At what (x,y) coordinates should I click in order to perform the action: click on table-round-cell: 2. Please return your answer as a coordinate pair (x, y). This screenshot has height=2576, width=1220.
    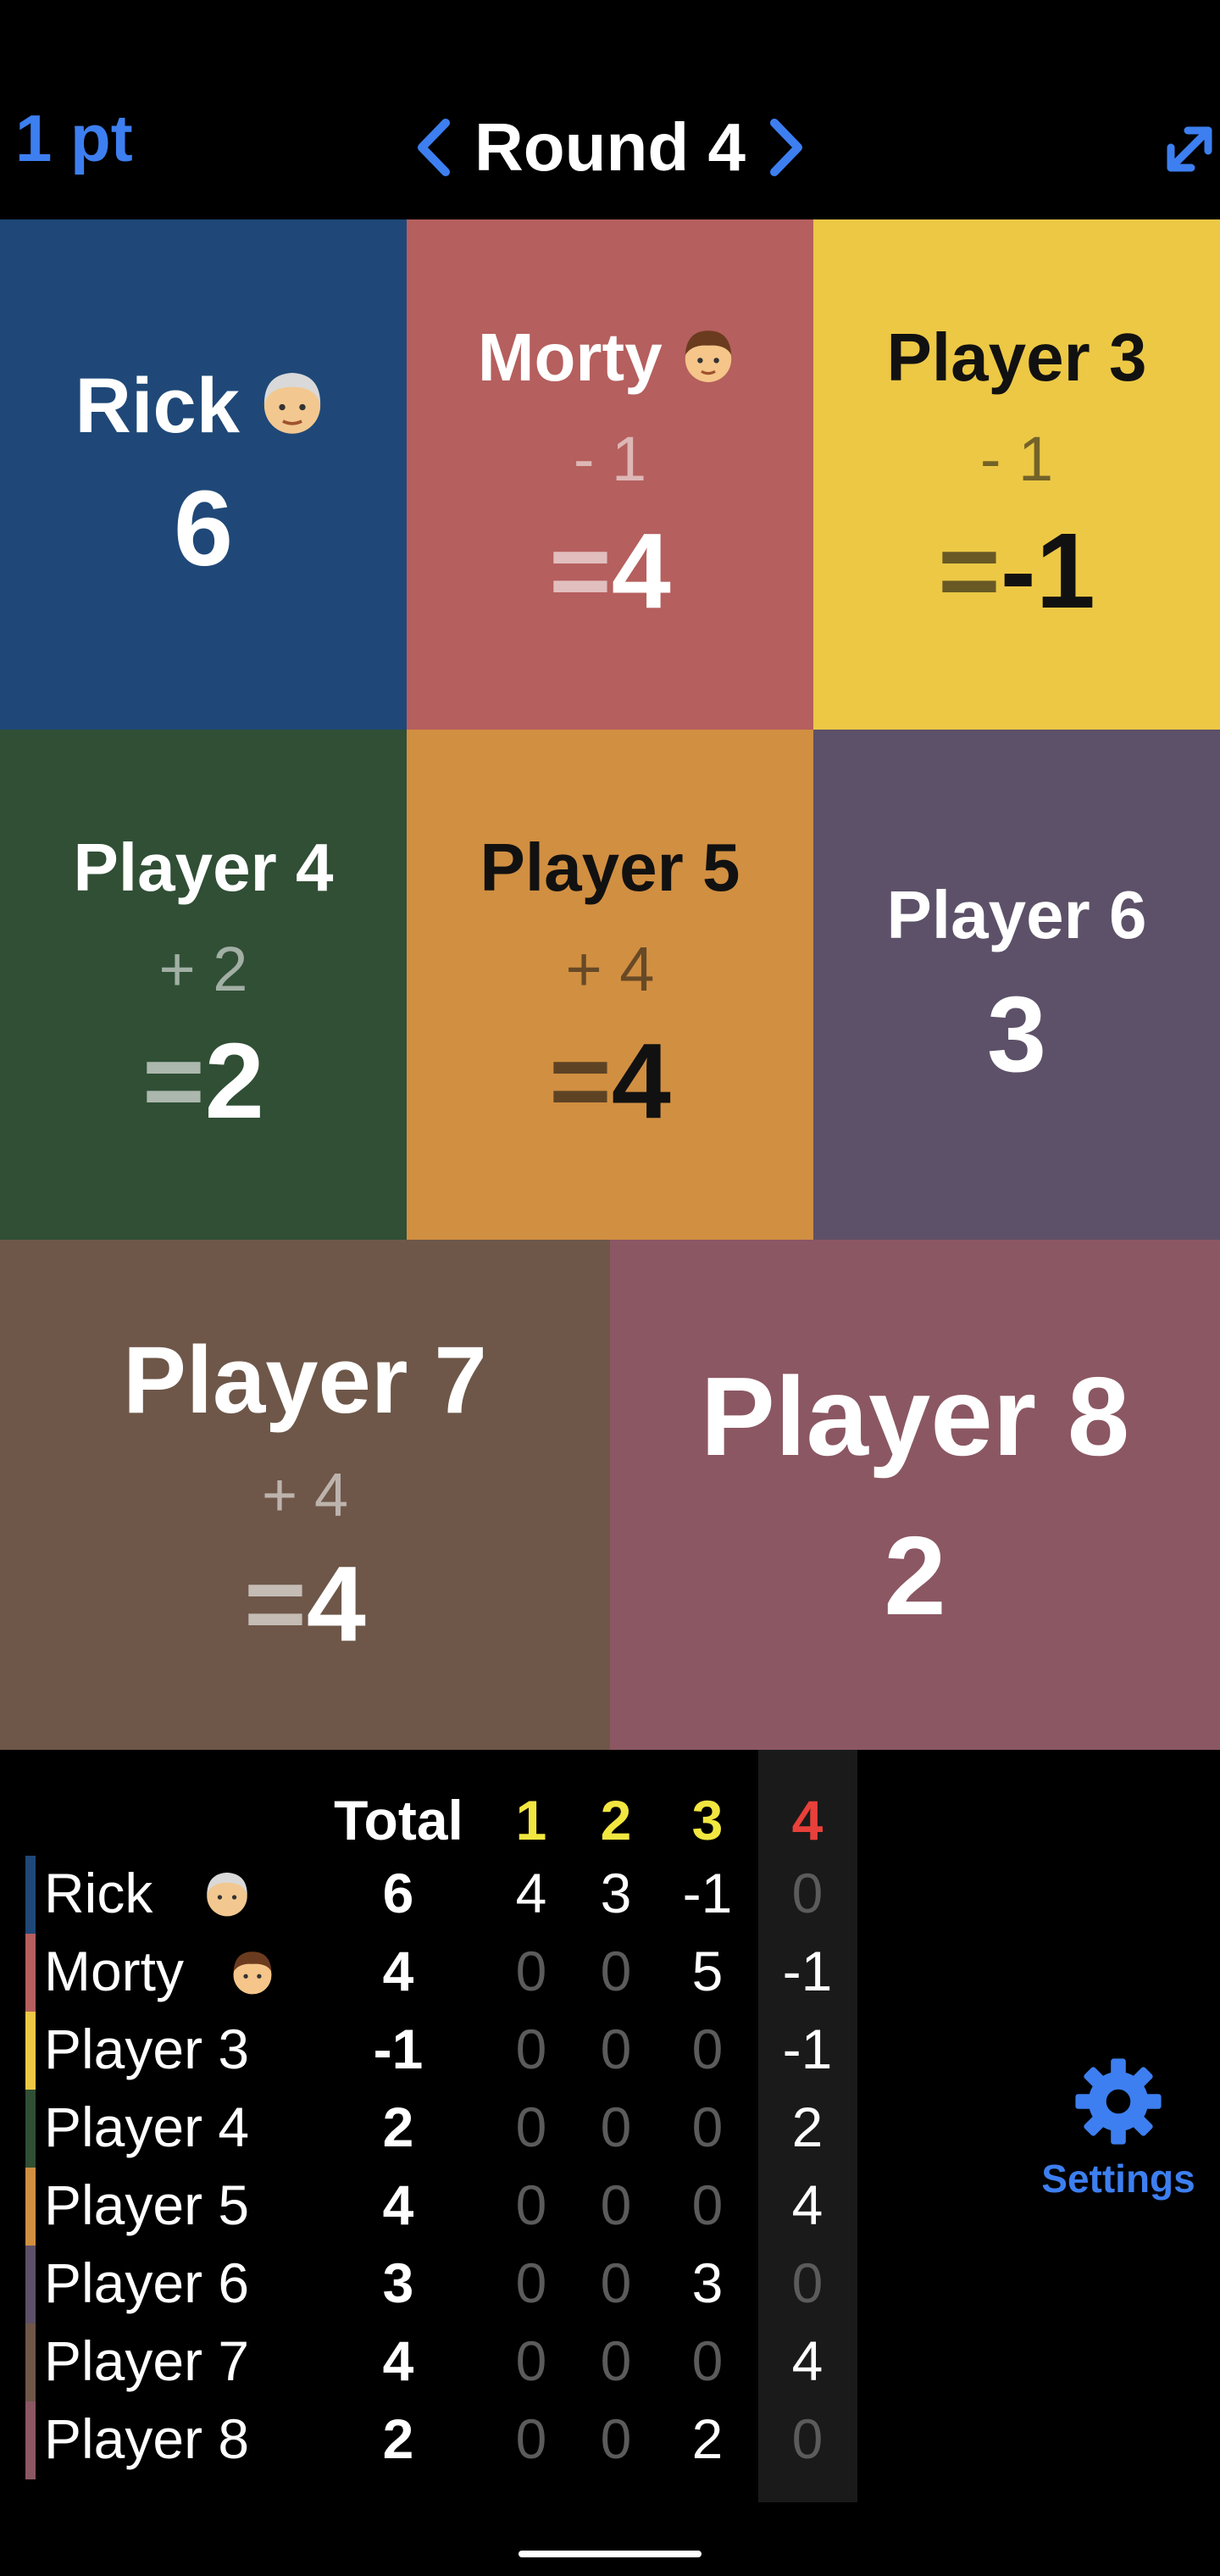
    Looking at the image, I should click on (707, 2438).